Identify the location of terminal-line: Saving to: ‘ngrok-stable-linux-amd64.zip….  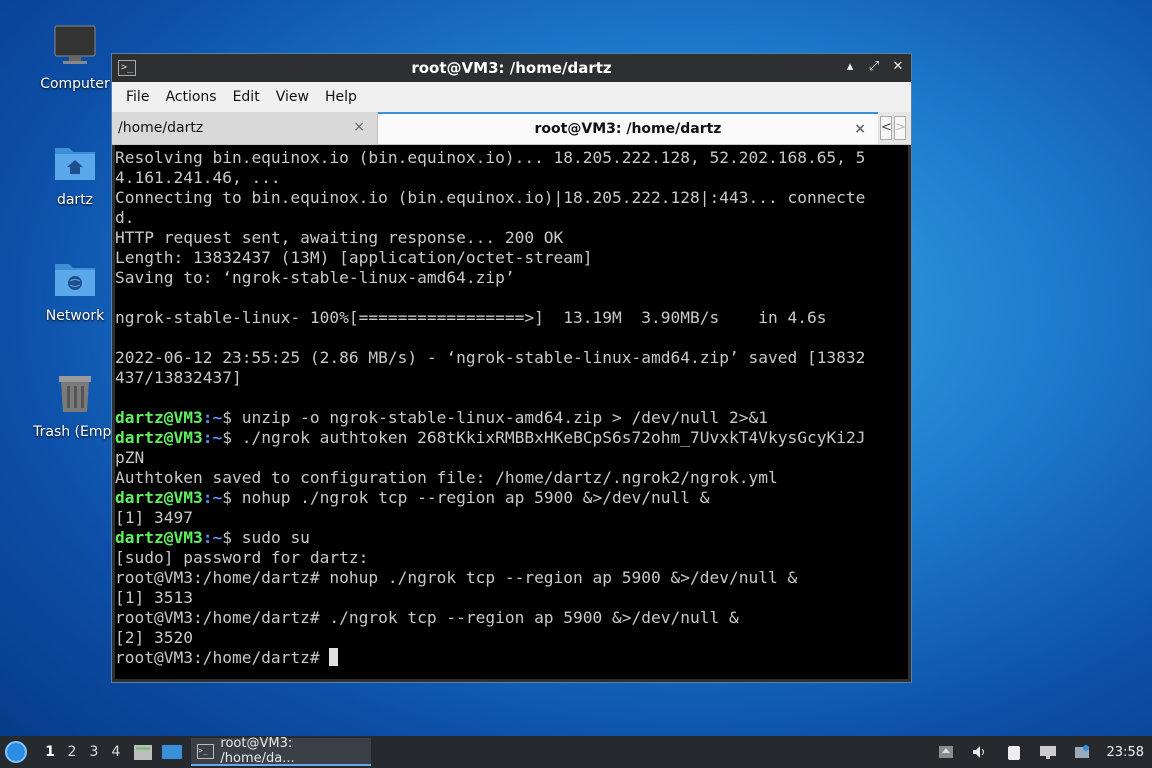
(511, 278).